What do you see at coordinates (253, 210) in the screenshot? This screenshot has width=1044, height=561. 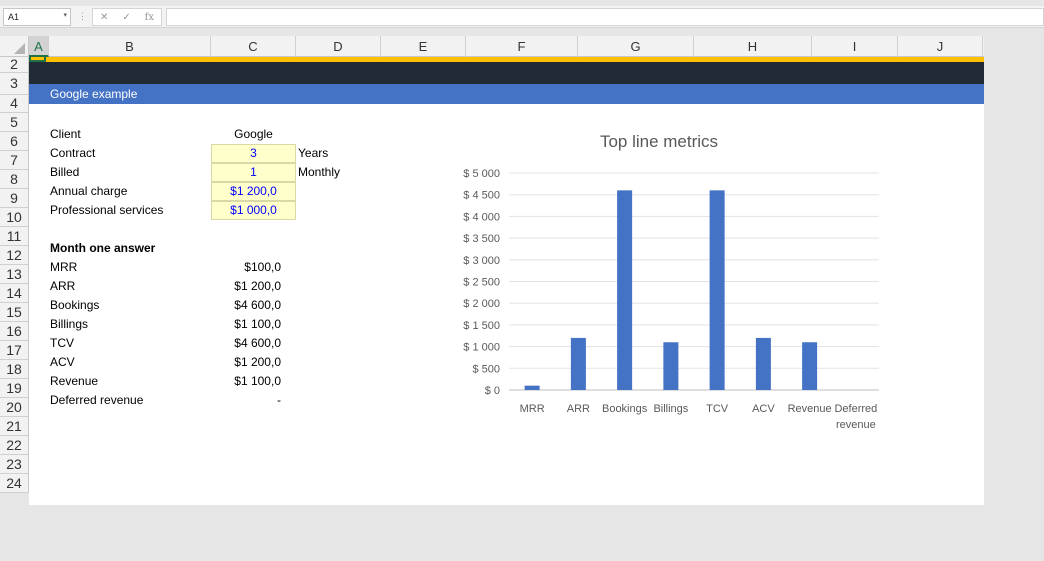 I see `input-professional-services: $1 000,0` at bounding box center [253, 210].